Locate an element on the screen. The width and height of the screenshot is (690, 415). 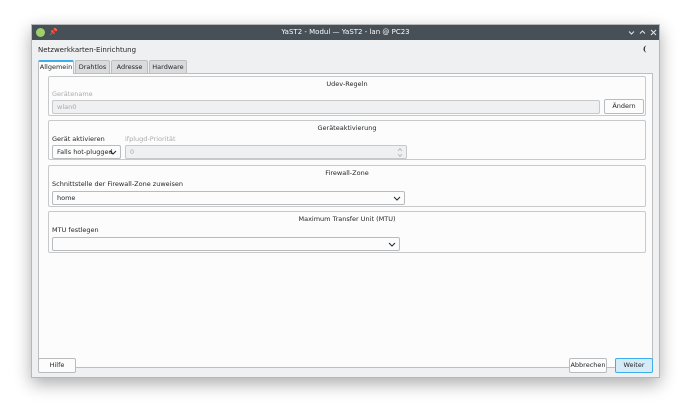
ifplugd-priority-value: 0 is located at coordinates (132, 152).